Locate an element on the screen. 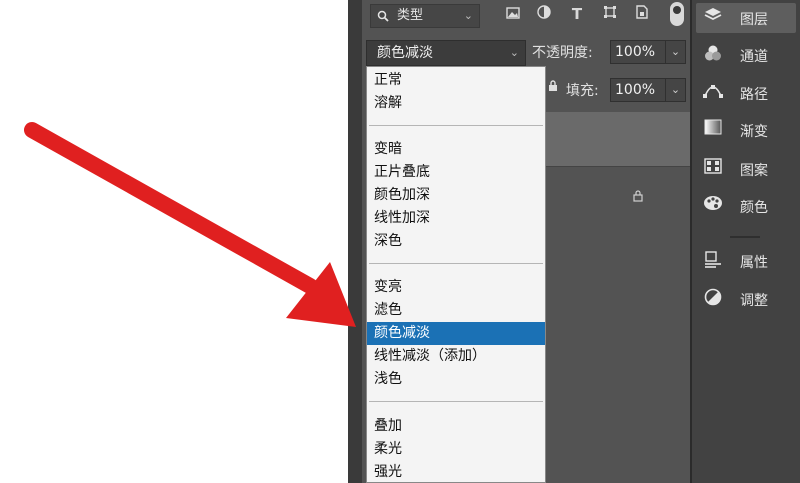  dock-item-label: 路径 is located at coordinates (754, 95).